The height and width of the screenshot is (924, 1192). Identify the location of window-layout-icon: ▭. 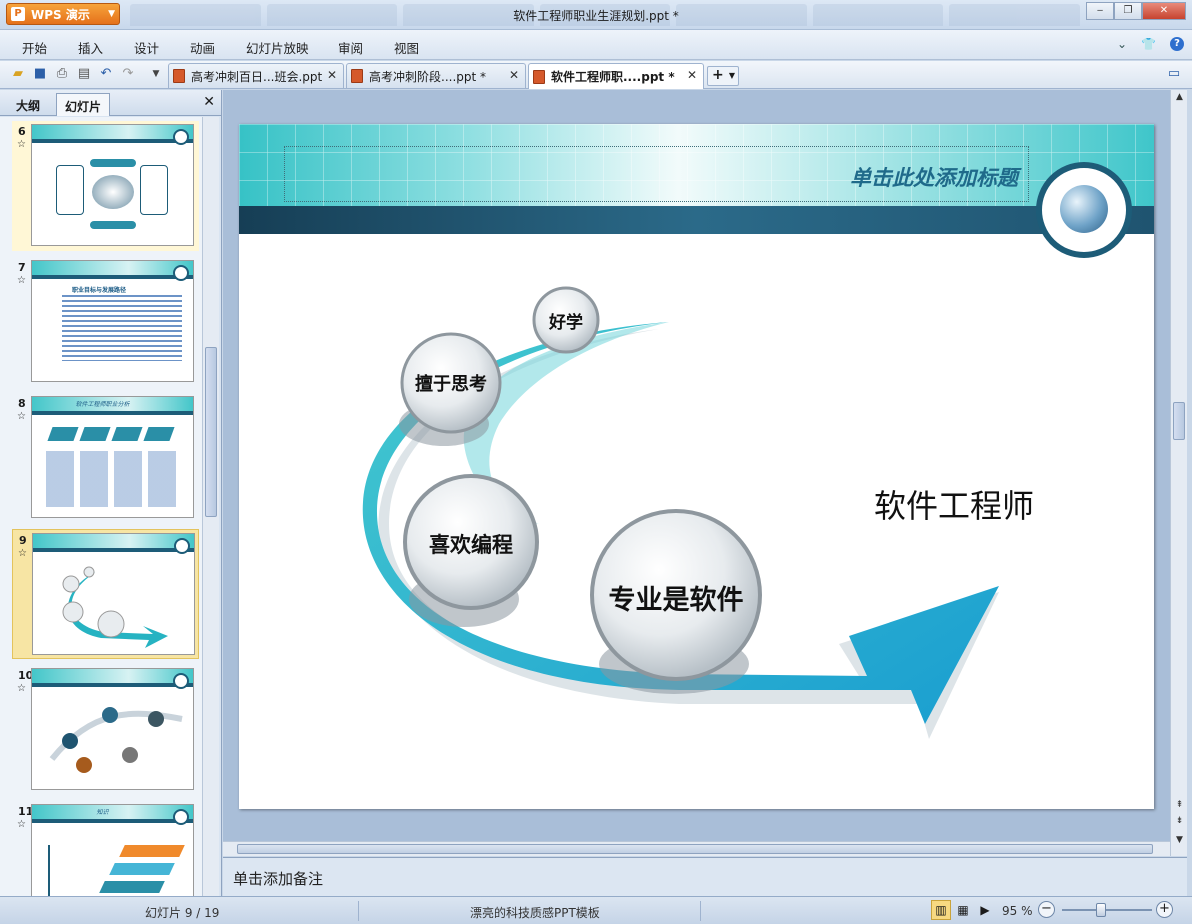
(1174, 74).